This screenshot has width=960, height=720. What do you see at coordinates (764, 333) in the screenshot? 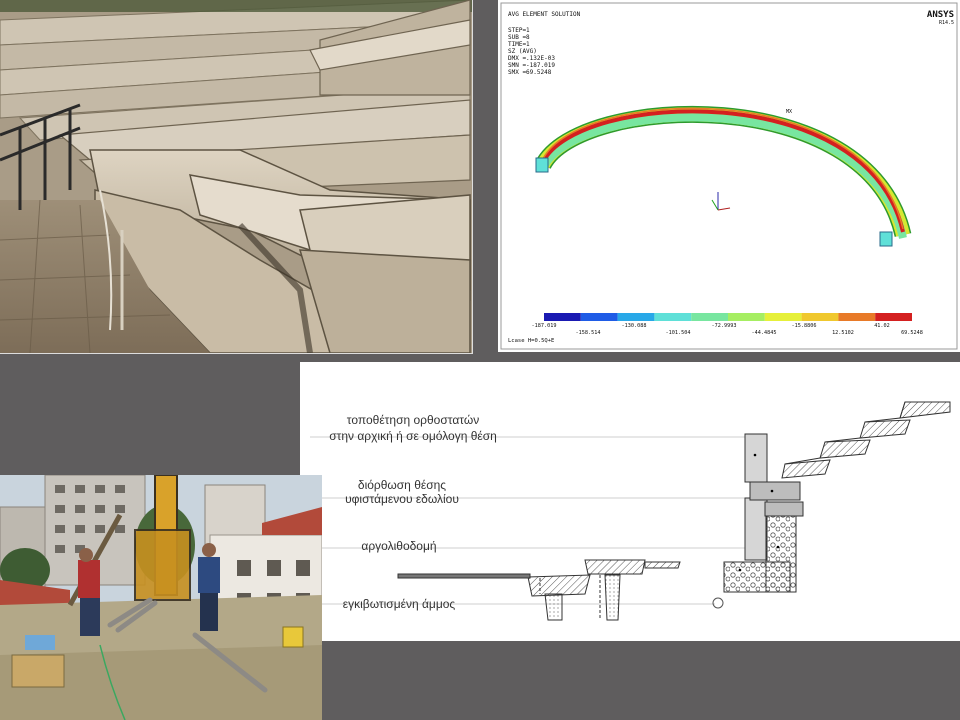
I see `legend-label: -44.4845` at bounding box center [764, 333].